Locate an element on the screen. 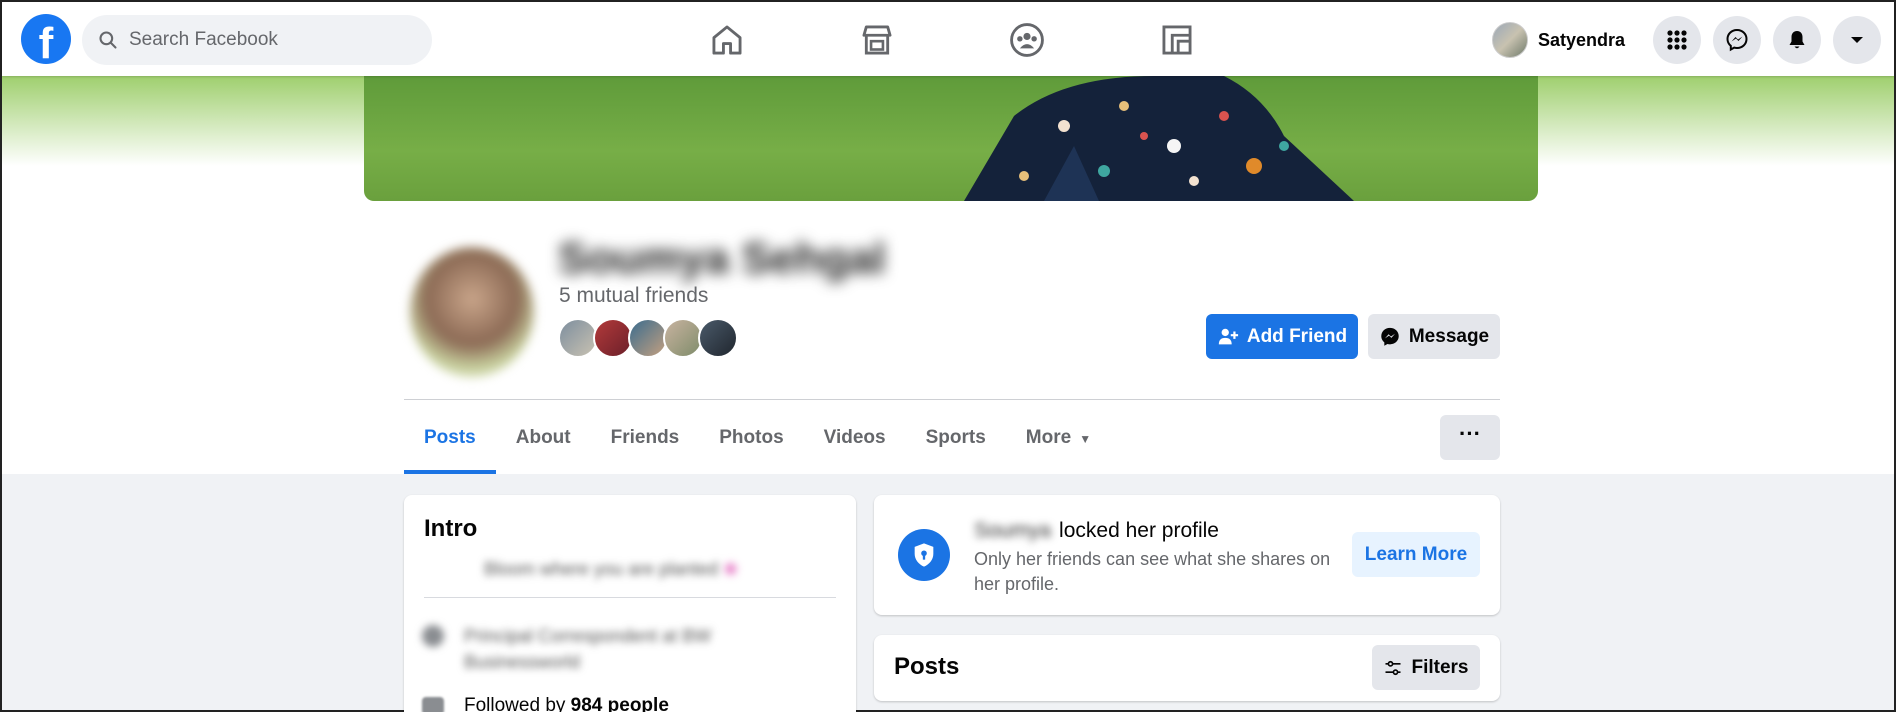 The image size is (1896, 712). tab-friends: Friends is located at coordinates (645, 441).